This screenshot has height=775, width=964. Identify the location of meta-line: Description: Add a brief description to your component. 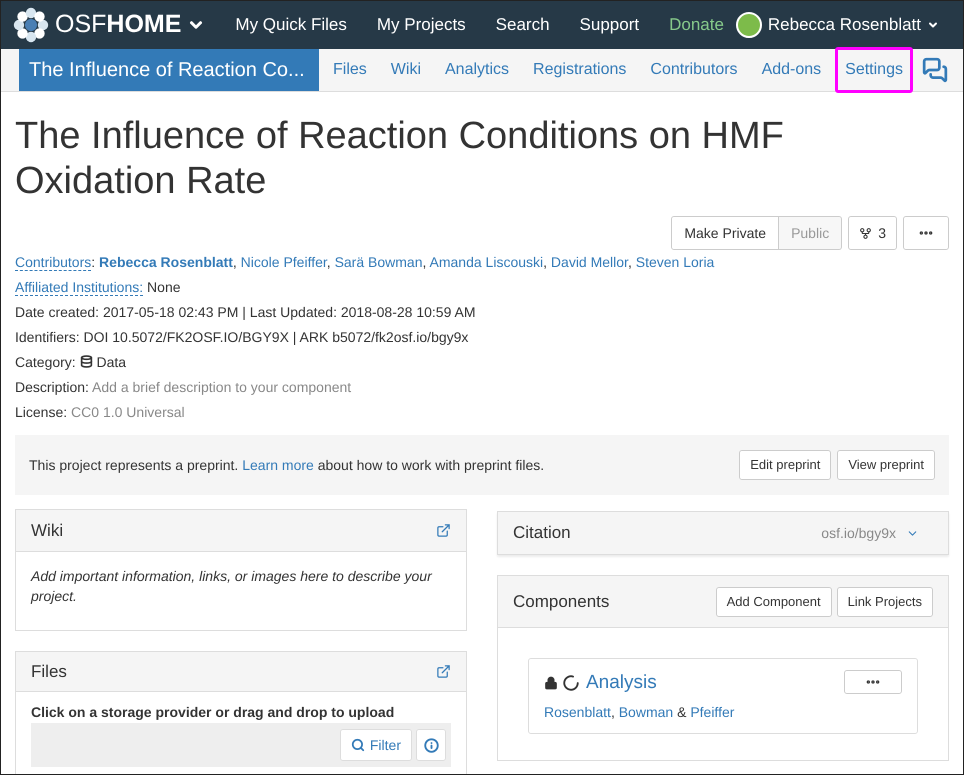
(183, 387).